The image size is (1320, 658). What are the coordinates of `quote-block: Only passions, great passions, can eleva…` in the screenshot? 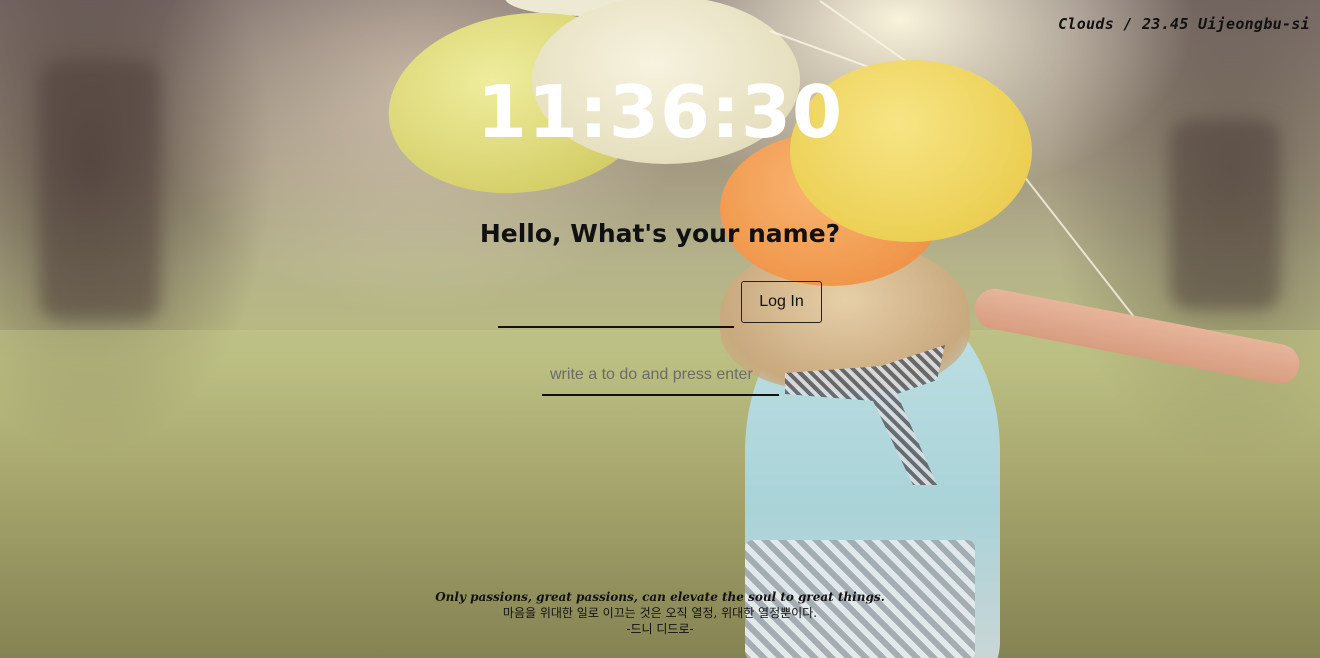 It's located at (660, 613).